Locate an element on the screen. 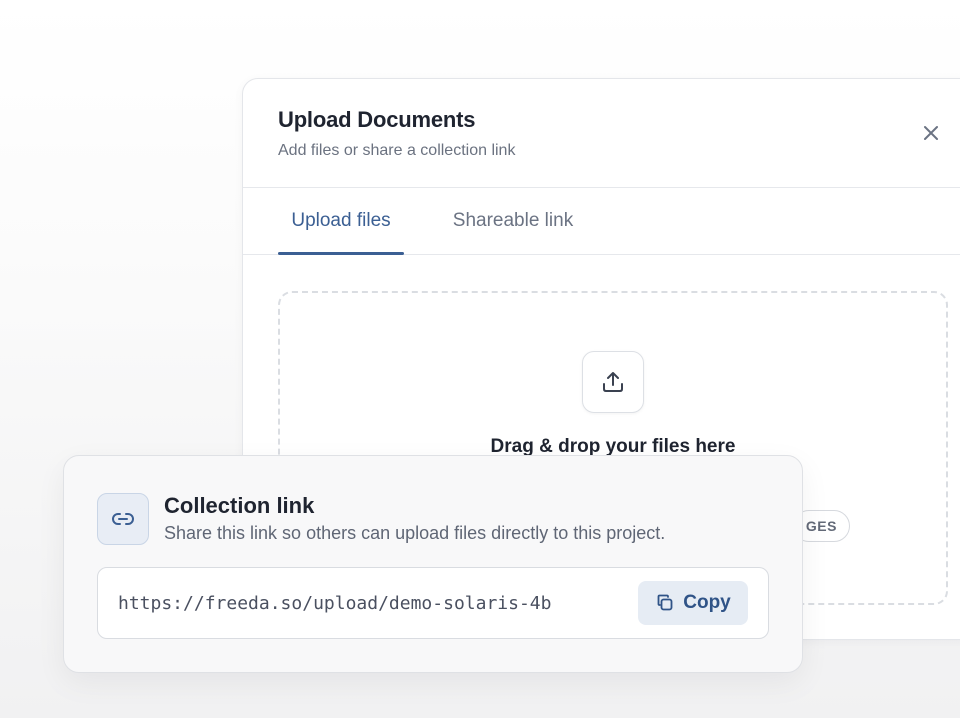 This screenshot has height=718, width=960. upload-icon-box is located at coordinates (613, 382).